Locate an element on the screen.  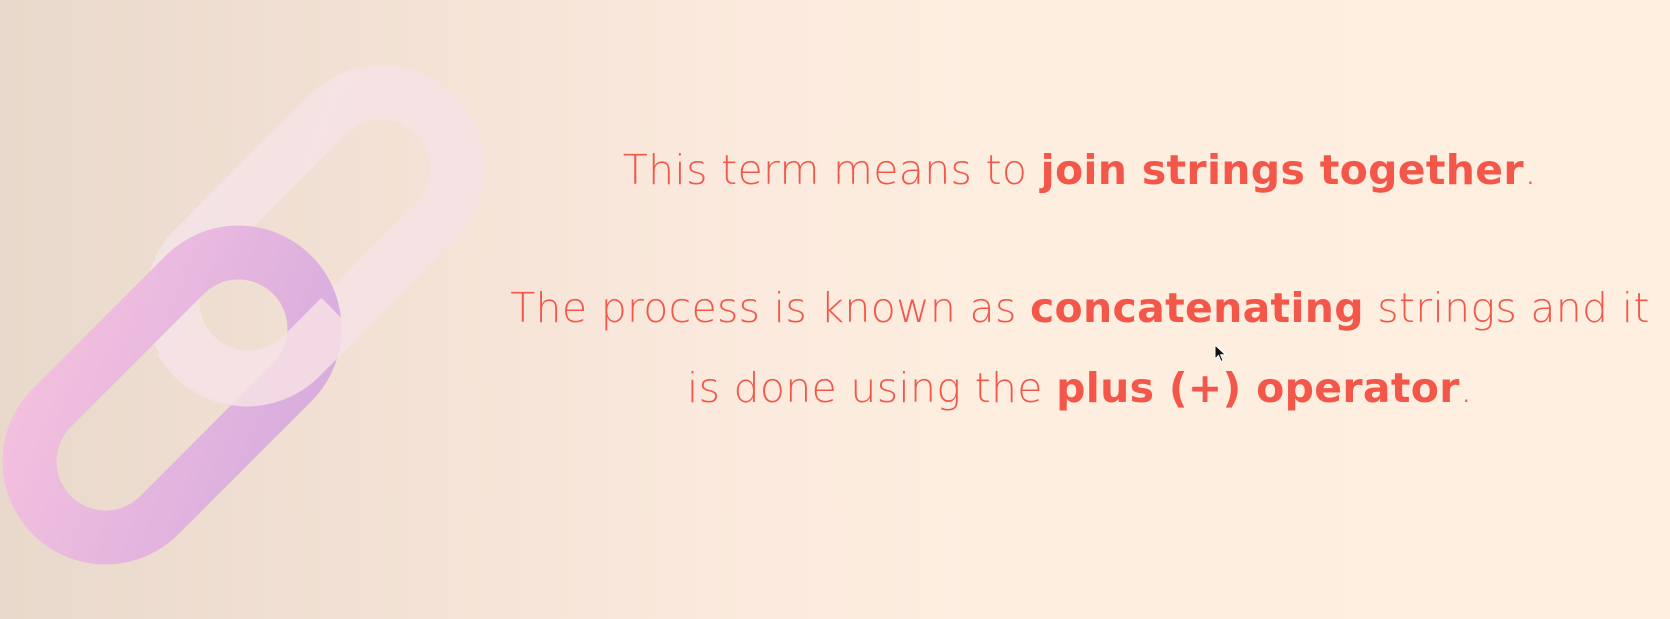
process-line-2-prefix: is done using the is located at coordinates (871, 388).